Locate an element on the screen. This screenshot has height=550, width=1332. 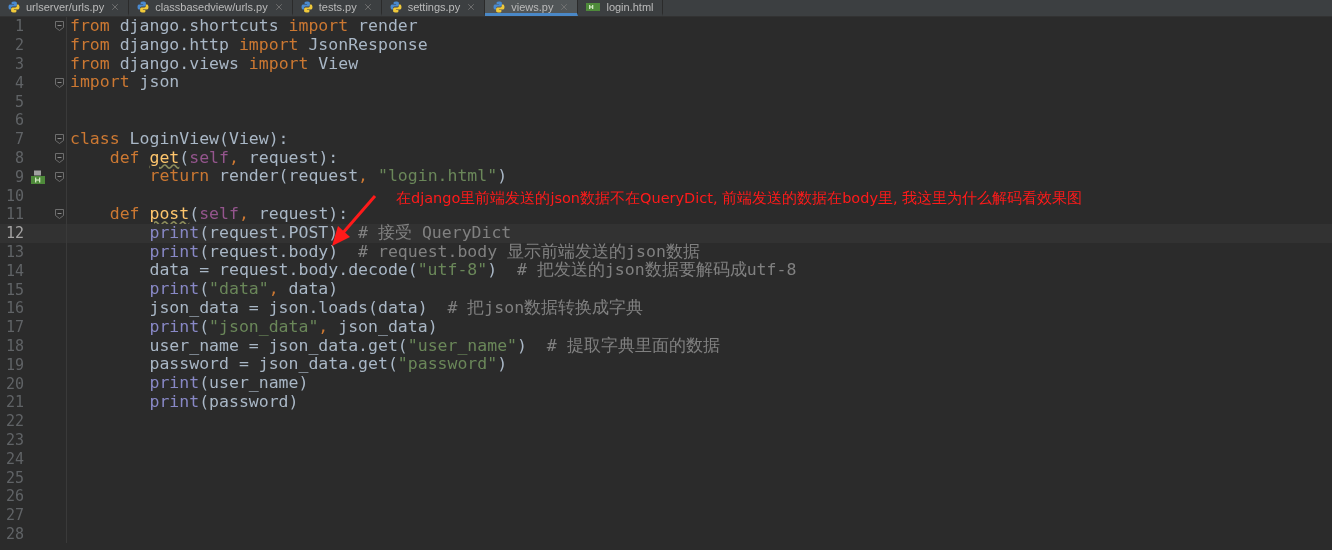
line-number: 3 is located at coordinates (18, 64).